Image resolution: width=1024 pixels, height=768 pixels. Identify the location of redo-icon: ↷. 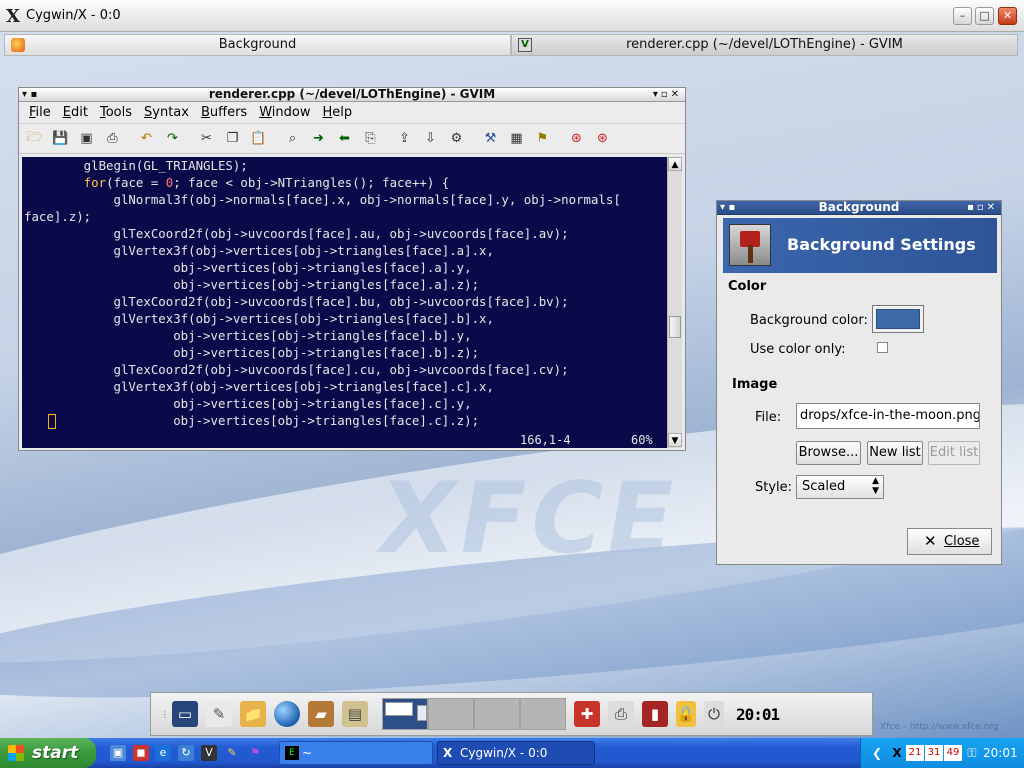
(172, 138).